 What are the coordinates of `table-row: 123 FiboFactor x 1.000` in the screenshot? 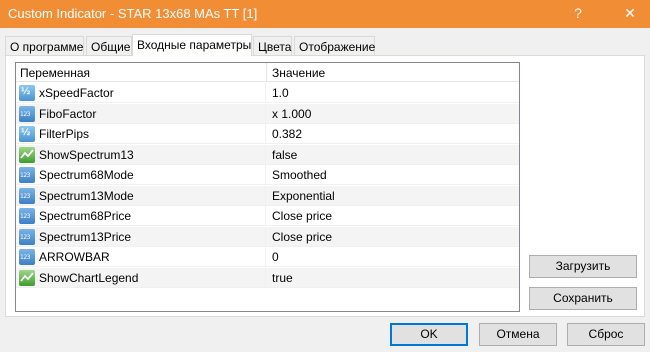 It's located at (267, 114).